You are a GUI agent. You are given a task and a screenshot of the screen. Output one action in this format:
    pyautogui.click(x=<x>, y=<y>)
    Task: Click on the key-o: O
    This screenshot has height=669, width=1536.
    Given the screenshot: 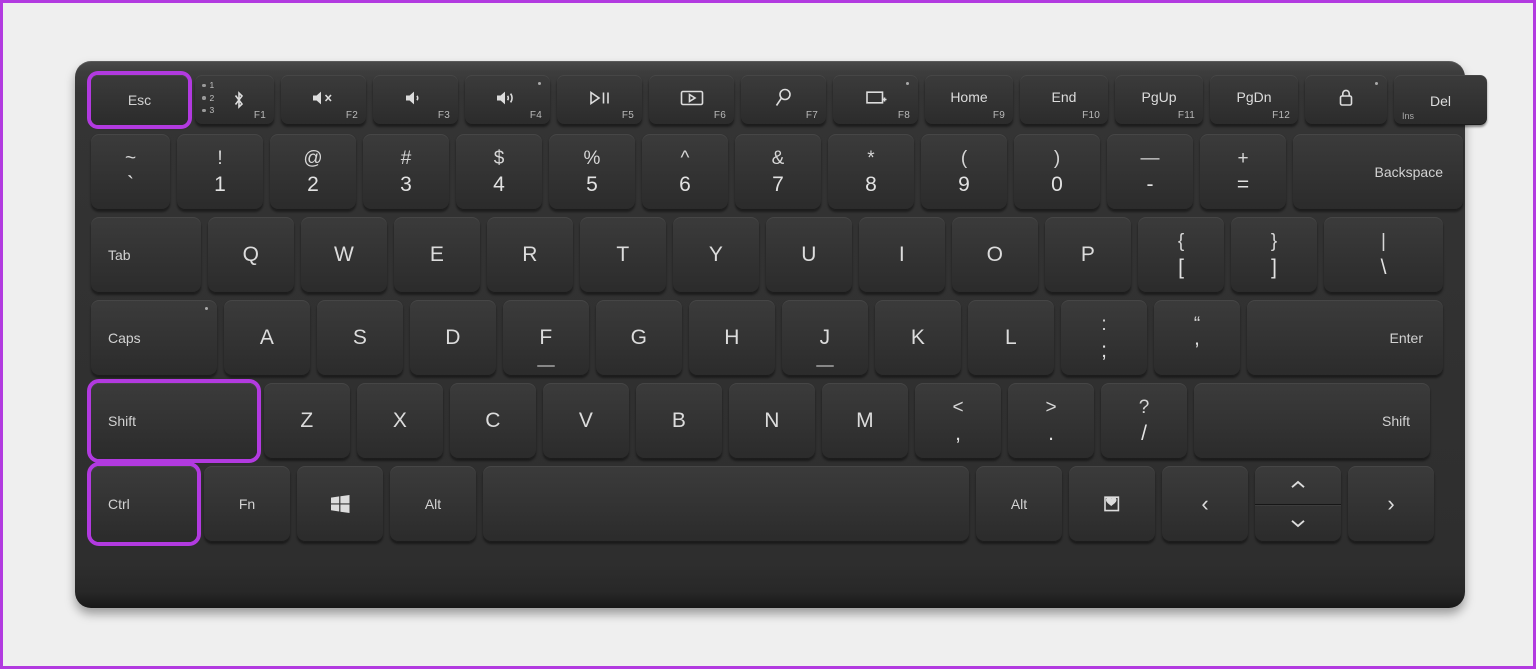 What is the action you would take?
    pyautogui.click(x=995, y=255)
    